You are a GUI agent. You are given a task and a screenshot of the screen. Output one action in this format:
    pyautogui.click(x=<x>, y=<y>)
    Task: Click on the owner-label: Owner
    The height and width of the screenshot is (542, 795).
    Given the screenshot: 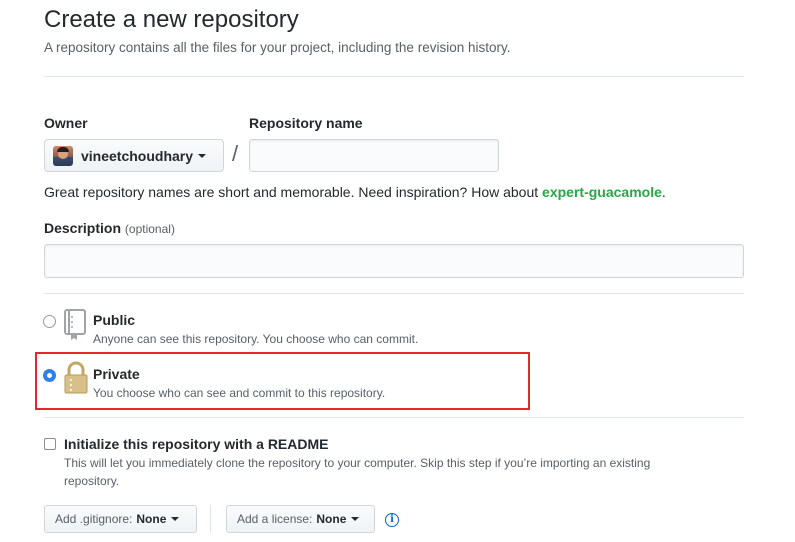 What is the action you would take?
    pyautogui.click(x=66, y=123)
    